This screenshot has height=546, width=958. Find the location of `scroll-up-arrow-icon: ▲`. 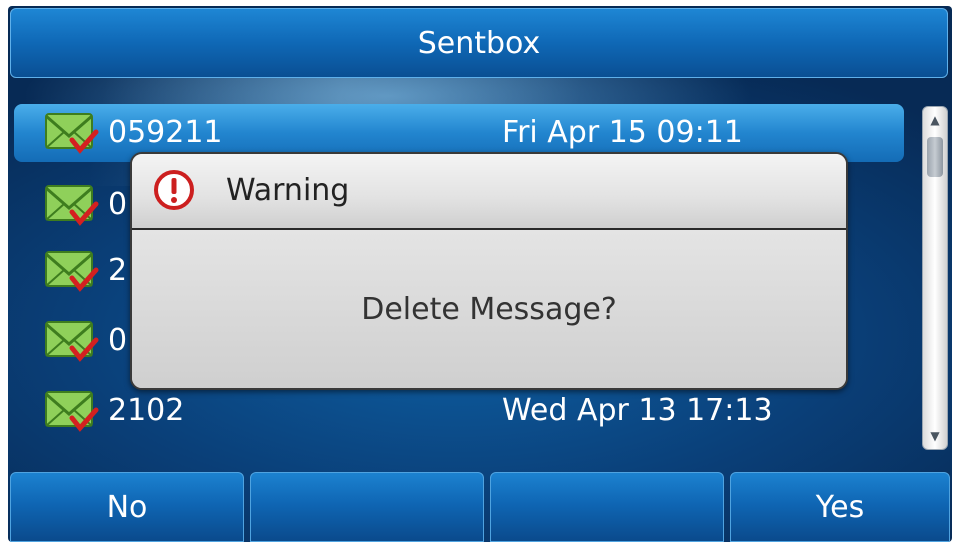

scroll-up-arrow-icon: ▲ is located at coordinates (935, 120).